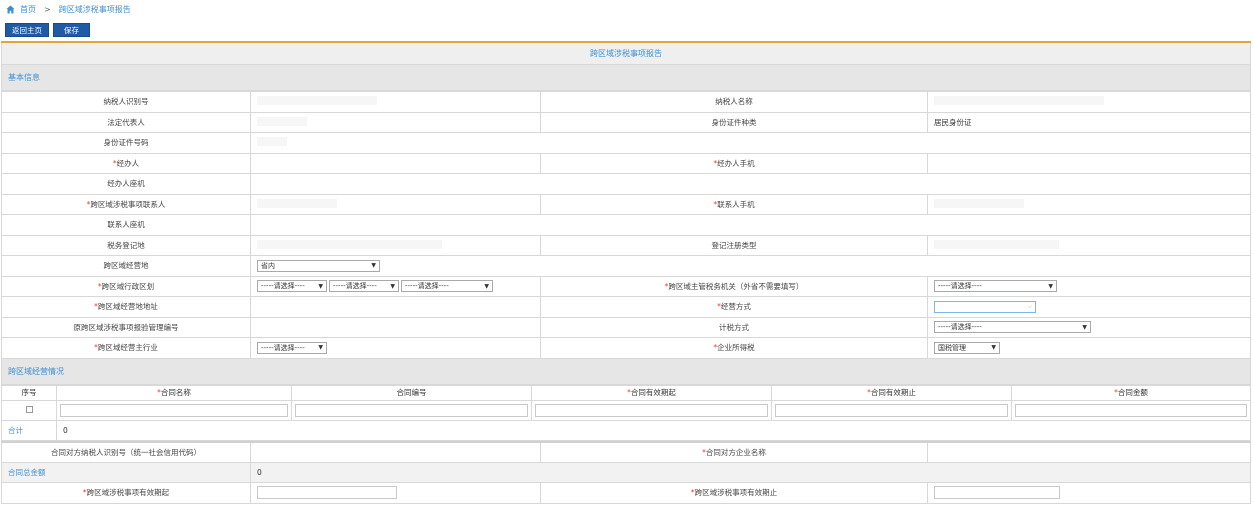  Describe the element at coordinates (126, 327) in the screenshot. I see `label-orig-report-no: 原跨区域涉税事项报验管理编号` at that location.